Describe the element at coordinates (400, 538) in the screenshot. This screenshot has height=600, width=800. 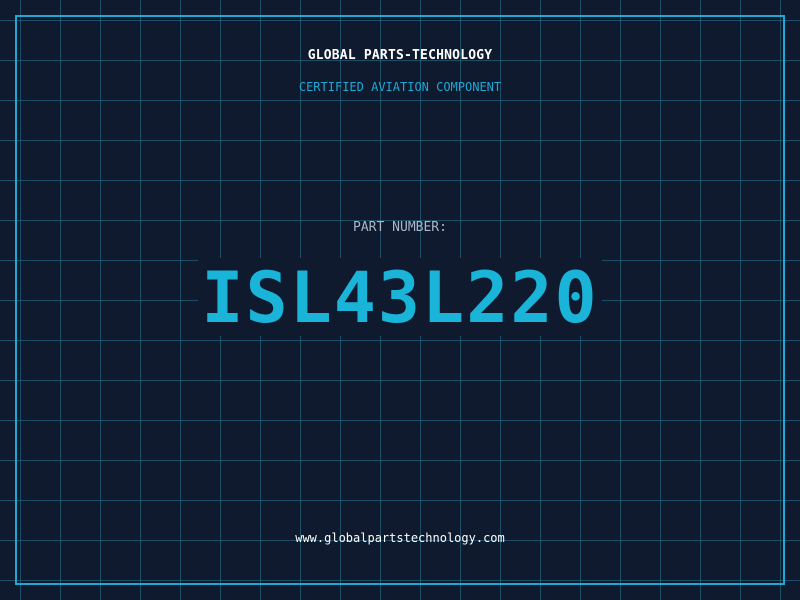
I see `website-url: www.globalpartstechnology.com` at that location.